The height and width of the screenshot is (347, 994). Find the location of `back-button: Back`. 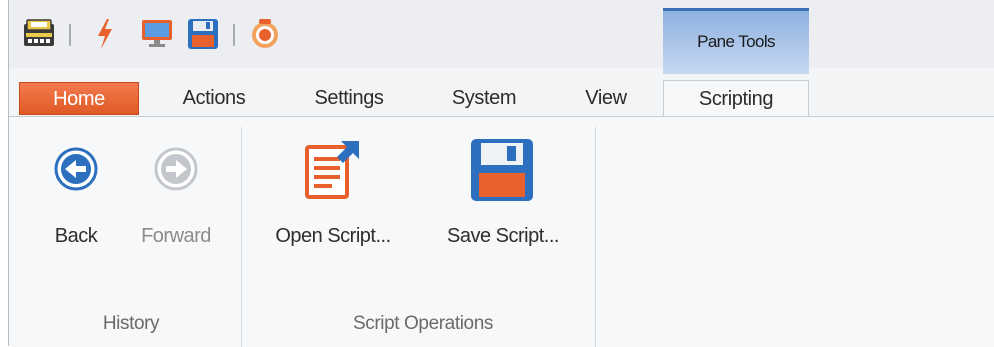

back-button: Back is located at coordinates (76, 197).